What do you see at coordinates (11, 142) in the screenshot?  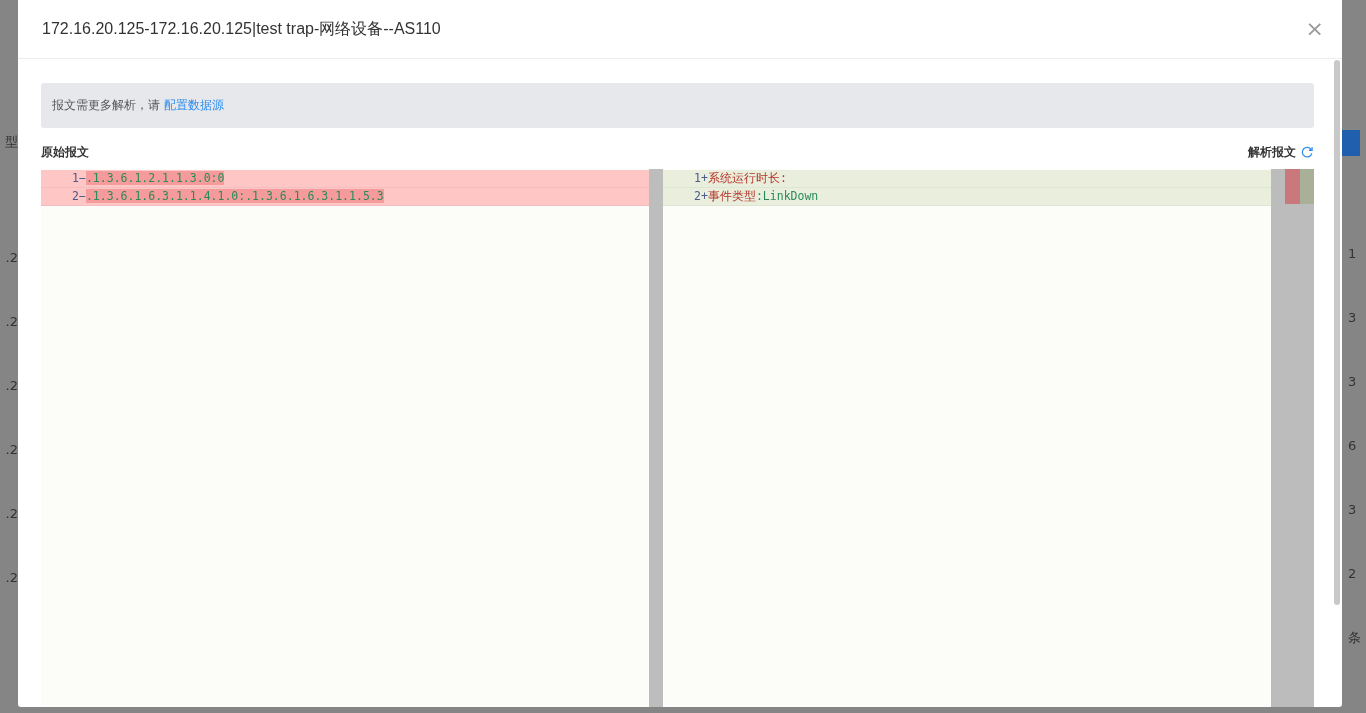 I see `background-text: 型` at bounding box center [11, 142].